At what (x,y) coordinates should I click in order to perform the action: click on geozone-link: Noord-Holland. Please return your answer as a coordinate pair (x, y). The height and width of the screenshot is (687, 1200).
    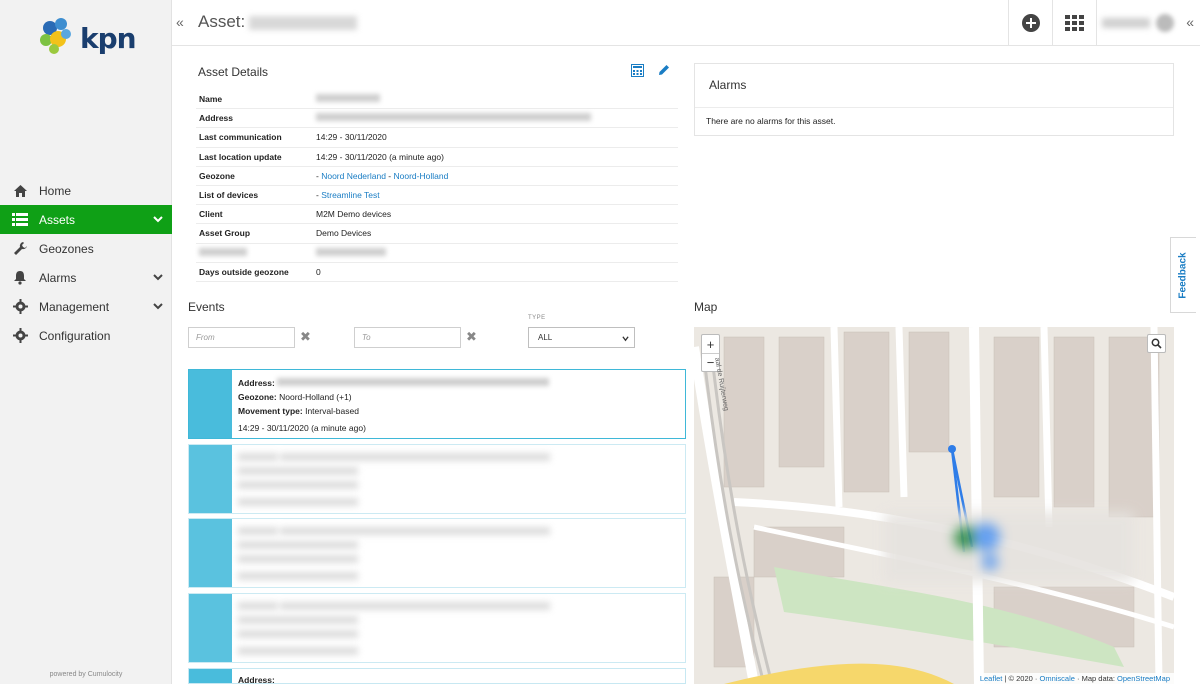
    Looking at the image, I should click on (421, 176).